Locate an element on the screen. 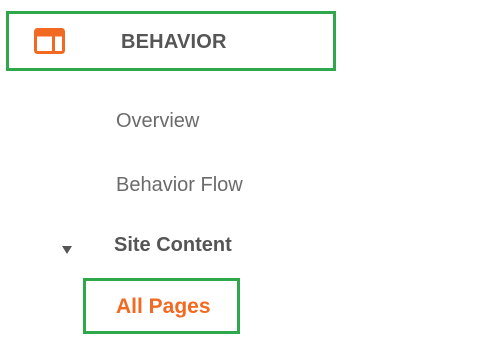  sidebar-group-site-content: Site Content is located at coordinates (147, 247).